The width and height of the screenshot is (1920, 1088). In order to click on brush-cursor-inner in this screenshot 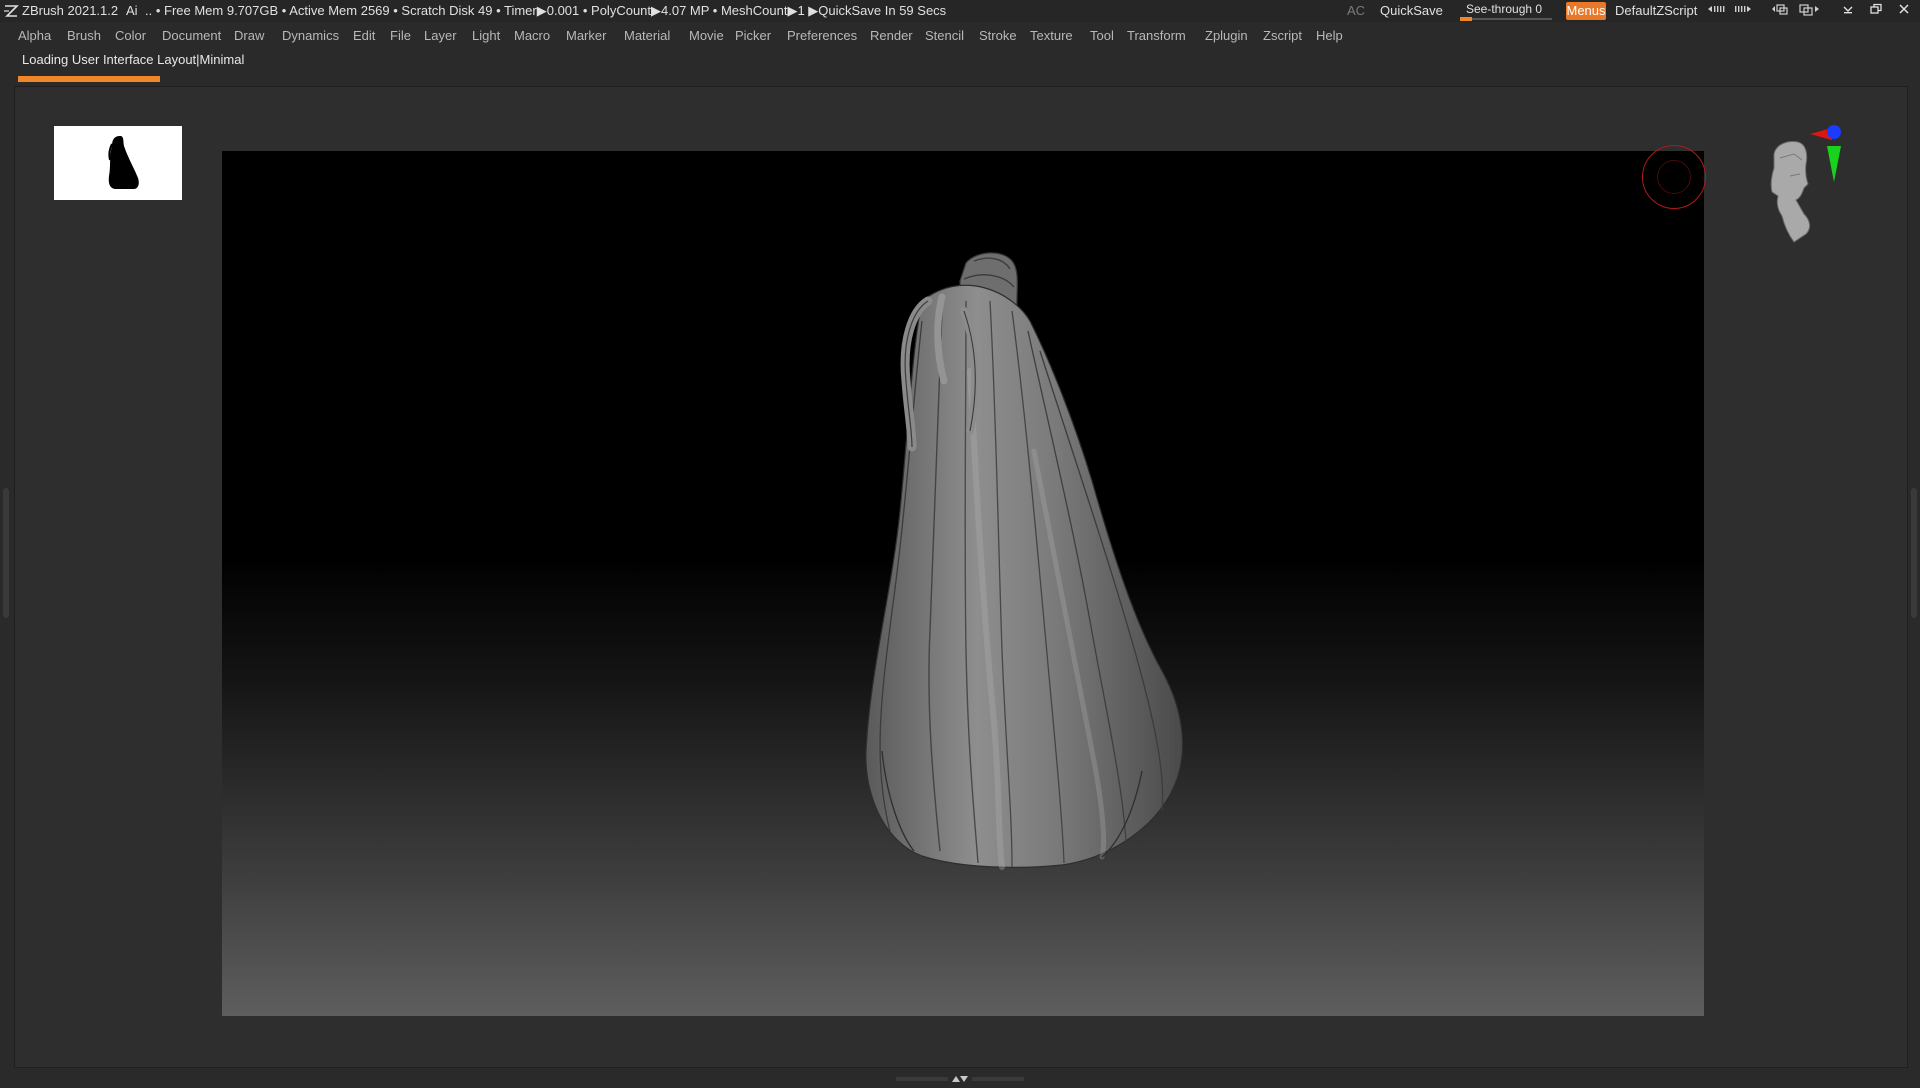, I will do `click(1674, 177)`.